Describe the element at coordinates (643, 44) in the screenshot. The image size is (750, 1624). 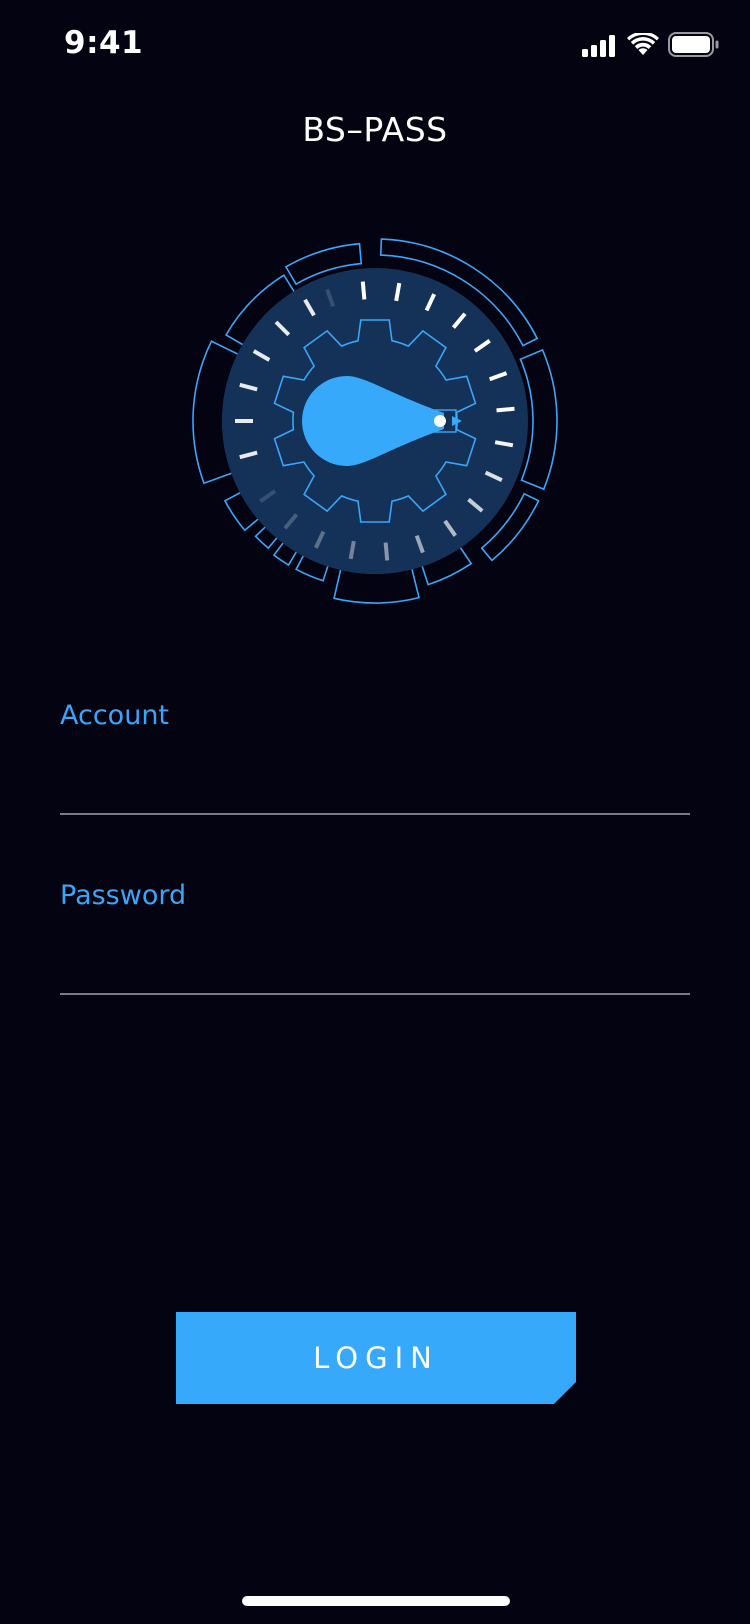
I see `wifi-icon` at that location.